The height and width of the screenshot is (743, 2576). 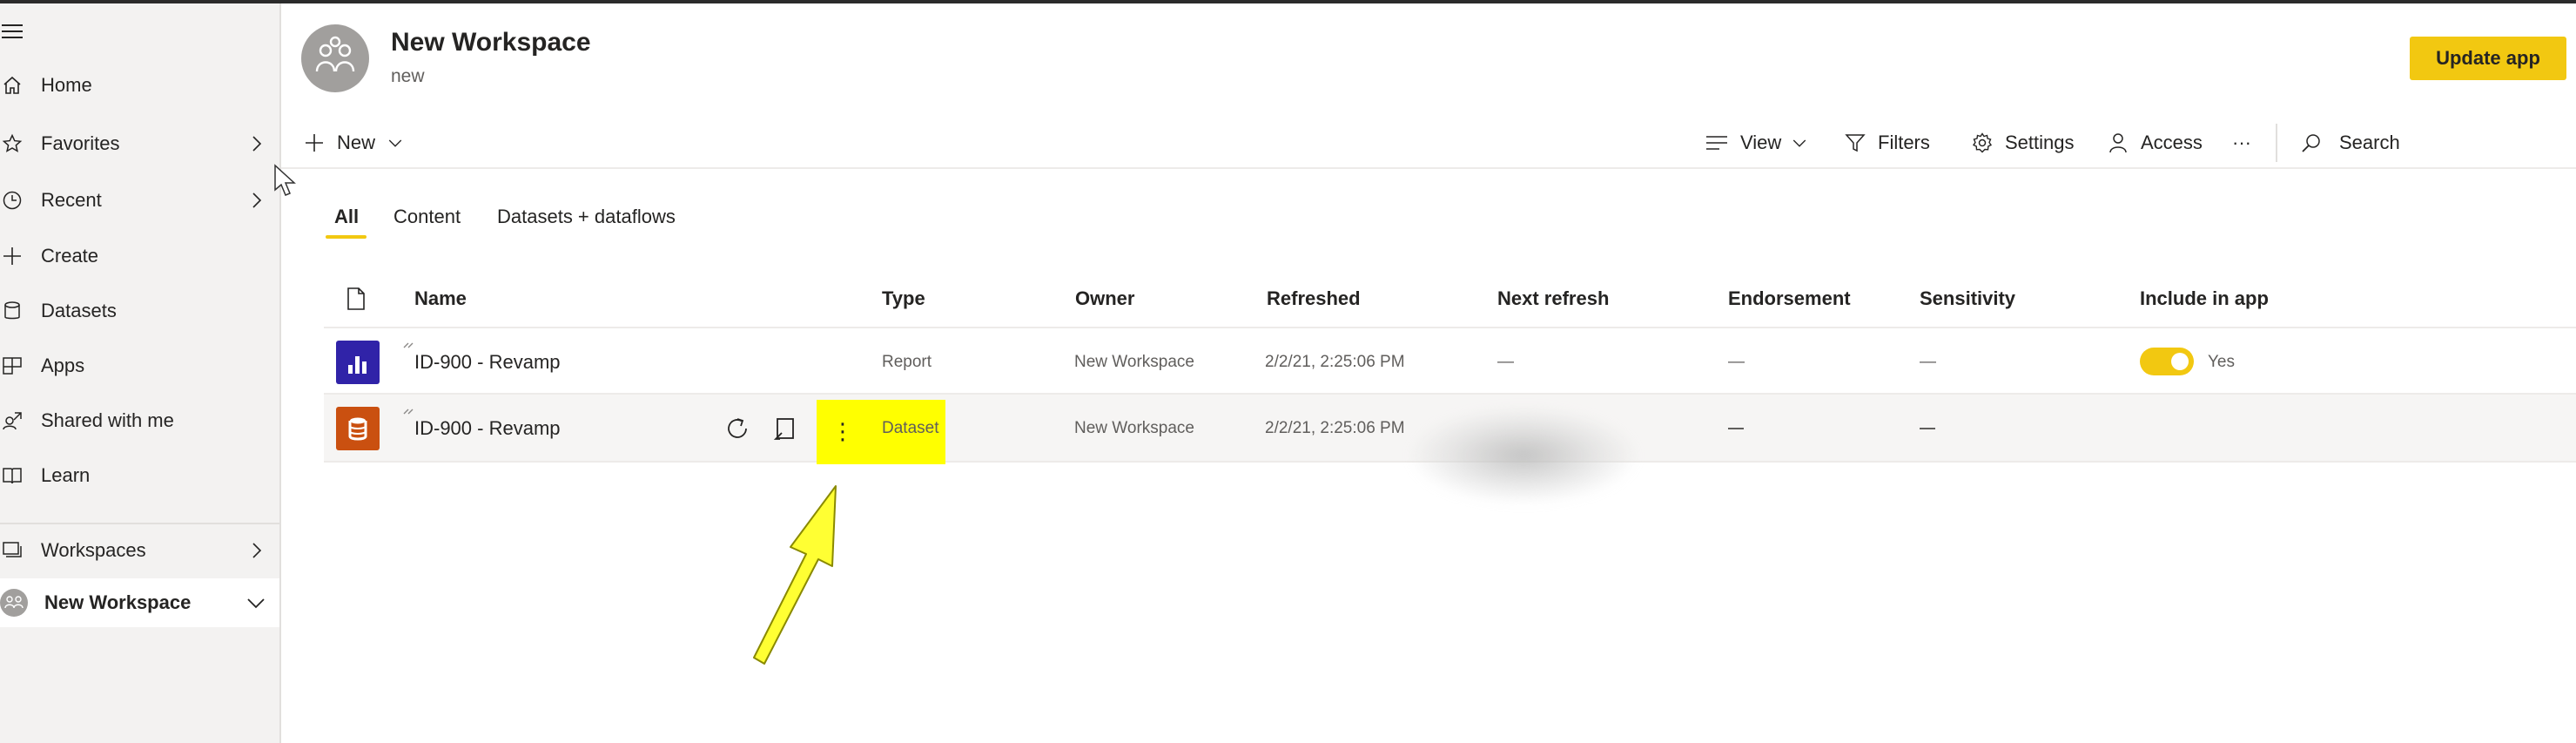 I want to click on refresh-icon, so click(x=737, y=428).